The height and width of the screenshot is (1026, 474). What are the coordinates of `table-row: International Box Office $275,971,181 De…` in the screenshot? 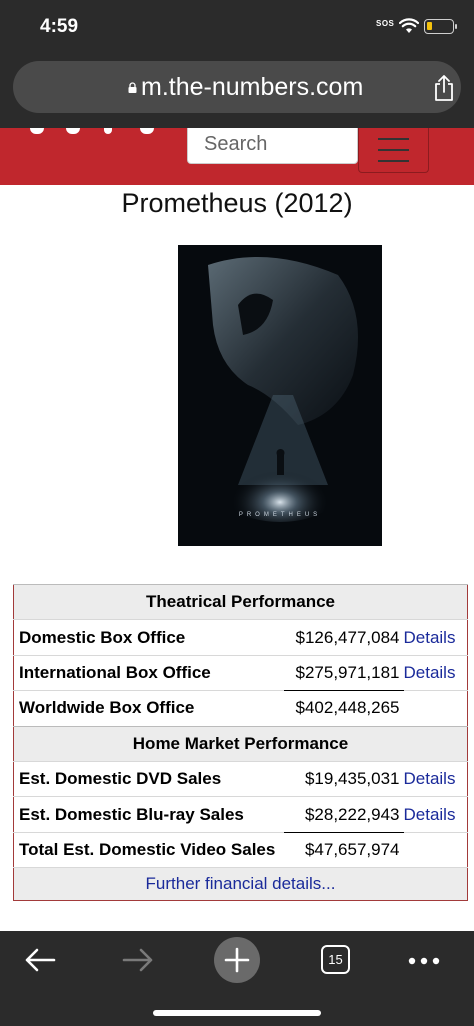 It's located at (240, 673).